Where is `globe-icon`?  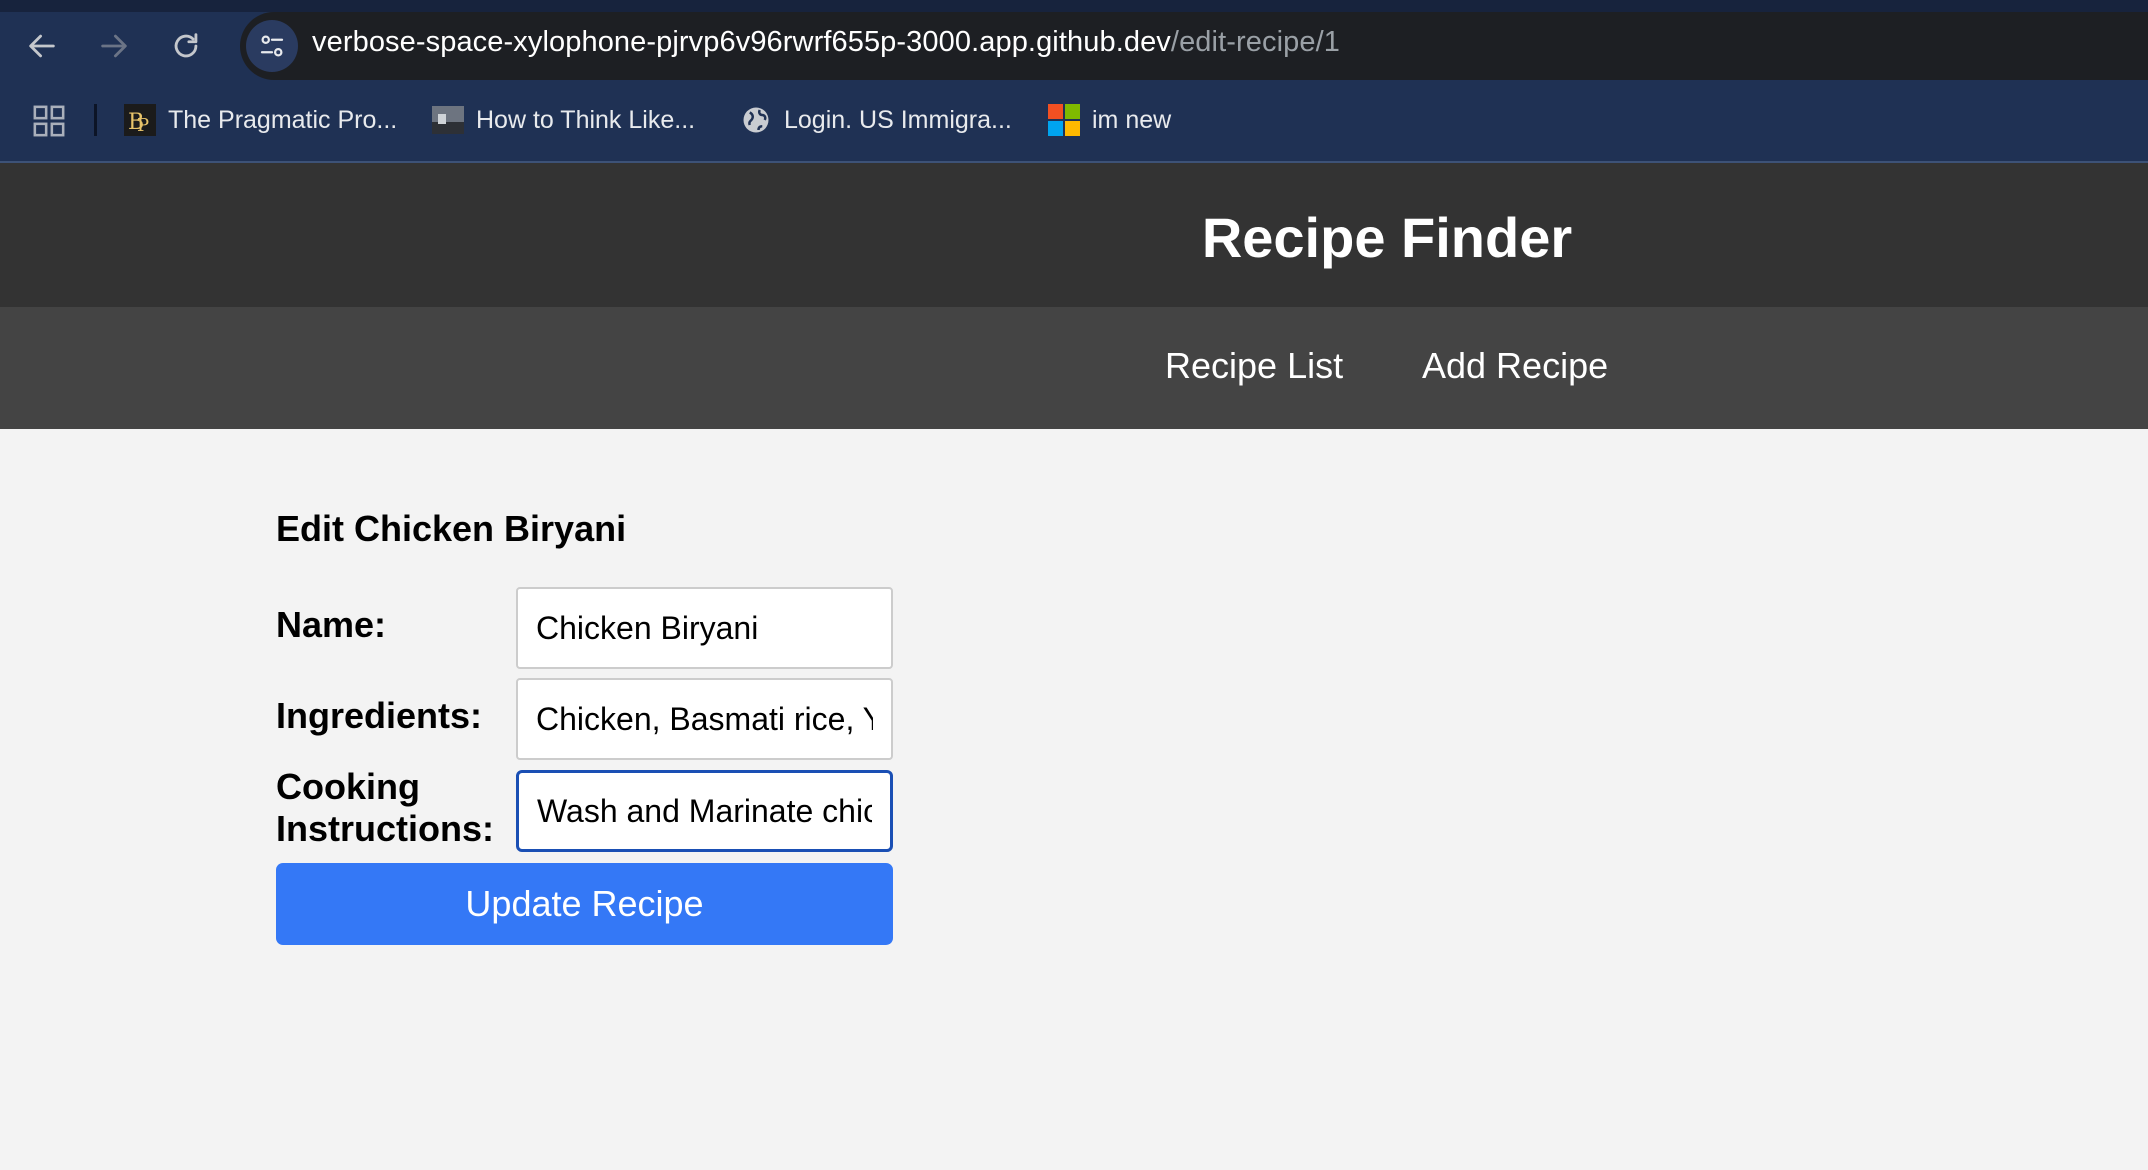 globe-icon is located at coordinates (756, 120).